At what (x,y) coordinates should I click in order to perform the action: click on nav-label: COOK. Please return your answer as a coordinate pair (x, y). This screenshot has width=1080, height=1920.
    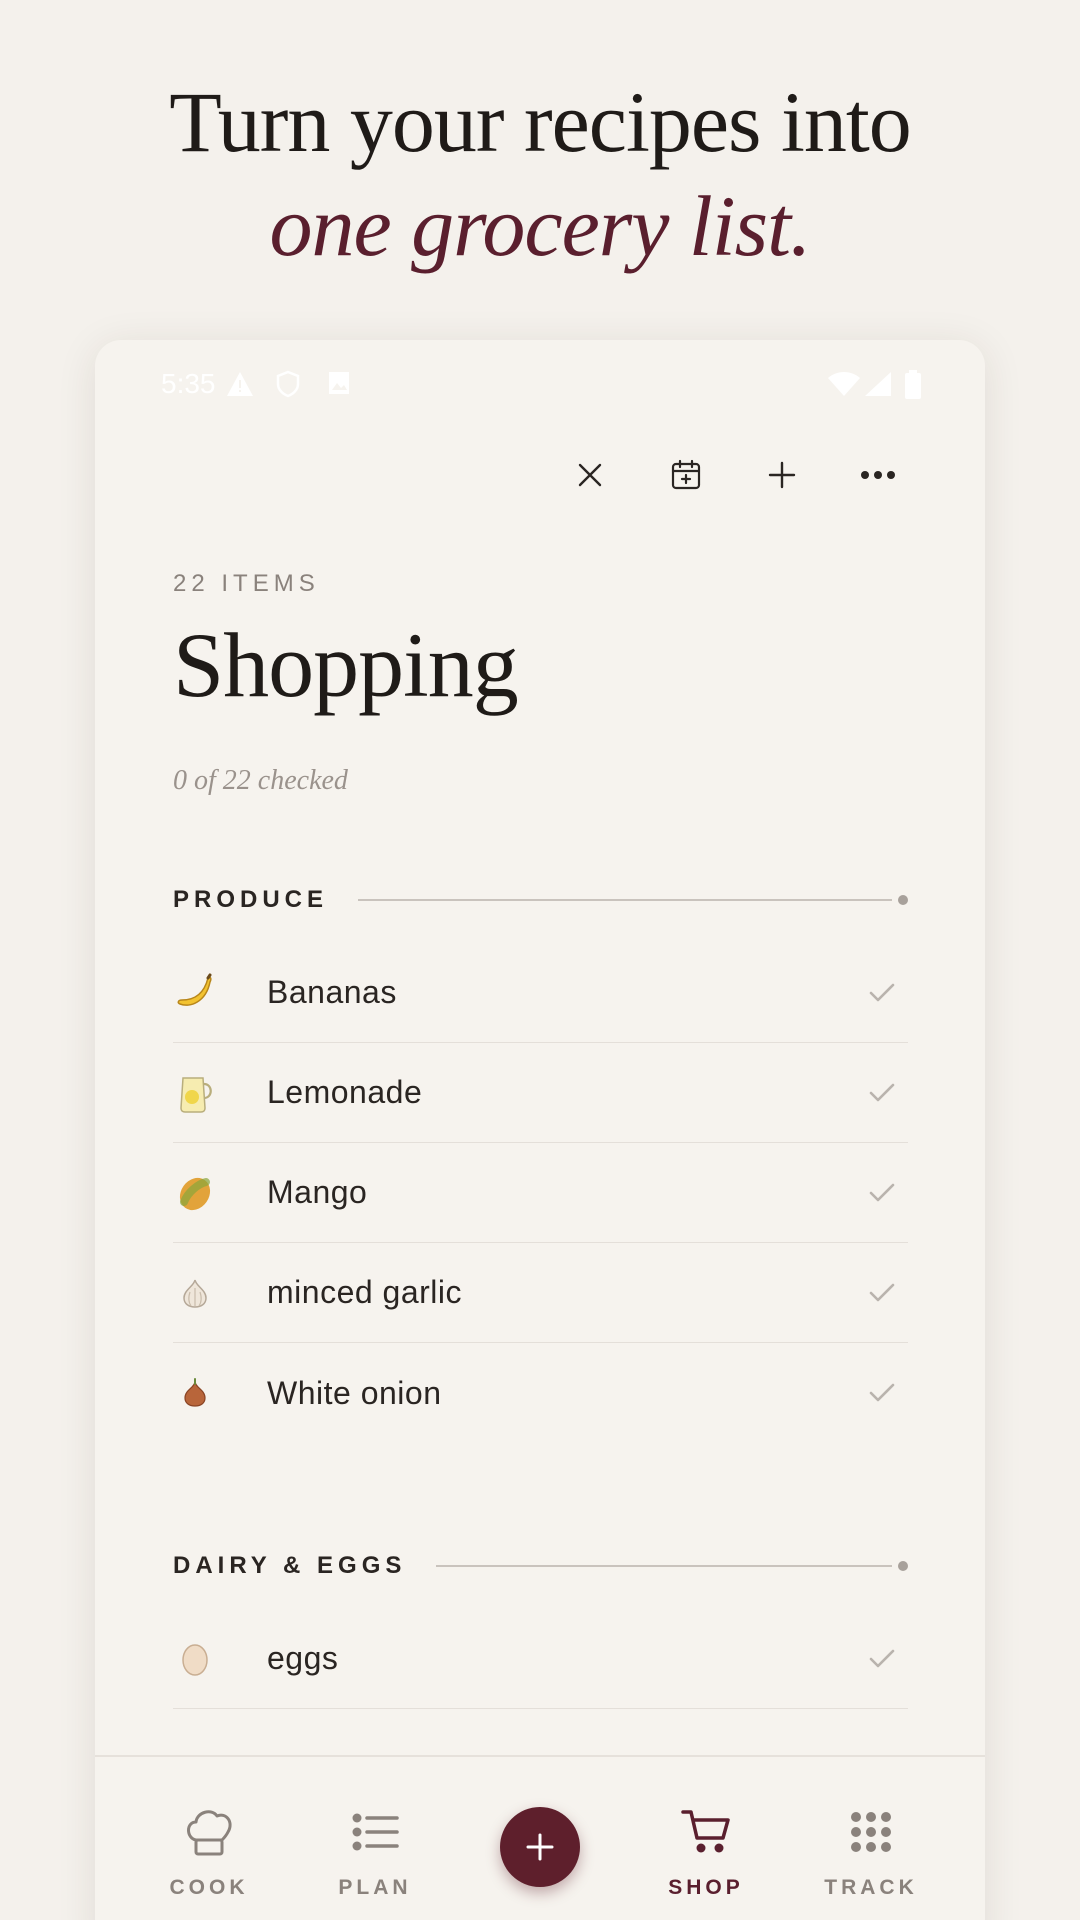
    Looking at the image, I should click on (209, 1887).